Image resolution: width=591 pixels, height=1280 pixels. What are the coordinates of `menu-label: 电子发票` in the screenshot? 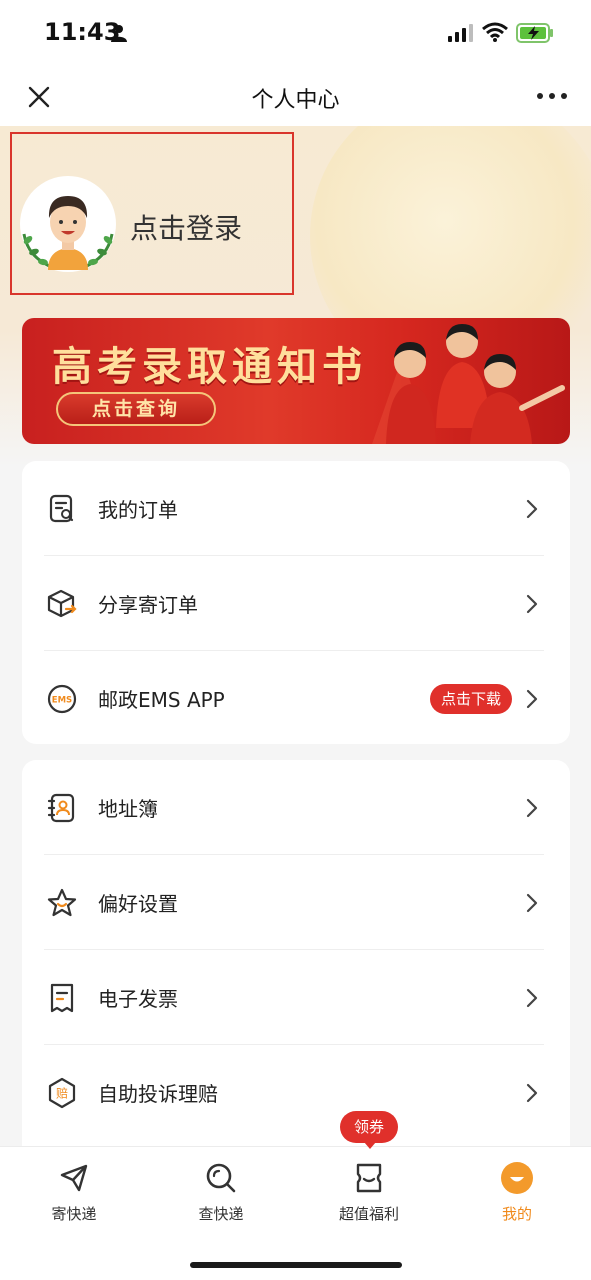 It's located at (138, 999).